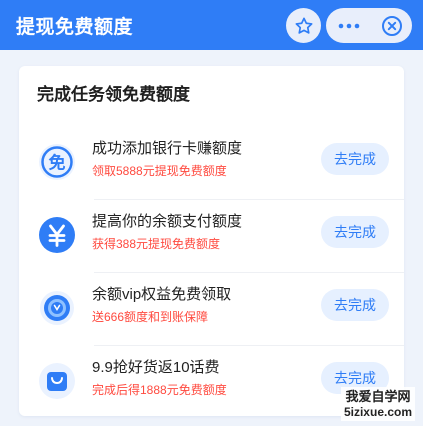 The image size is (423, 426). I want to click on yuan-coin-icon, so click(57, 235).